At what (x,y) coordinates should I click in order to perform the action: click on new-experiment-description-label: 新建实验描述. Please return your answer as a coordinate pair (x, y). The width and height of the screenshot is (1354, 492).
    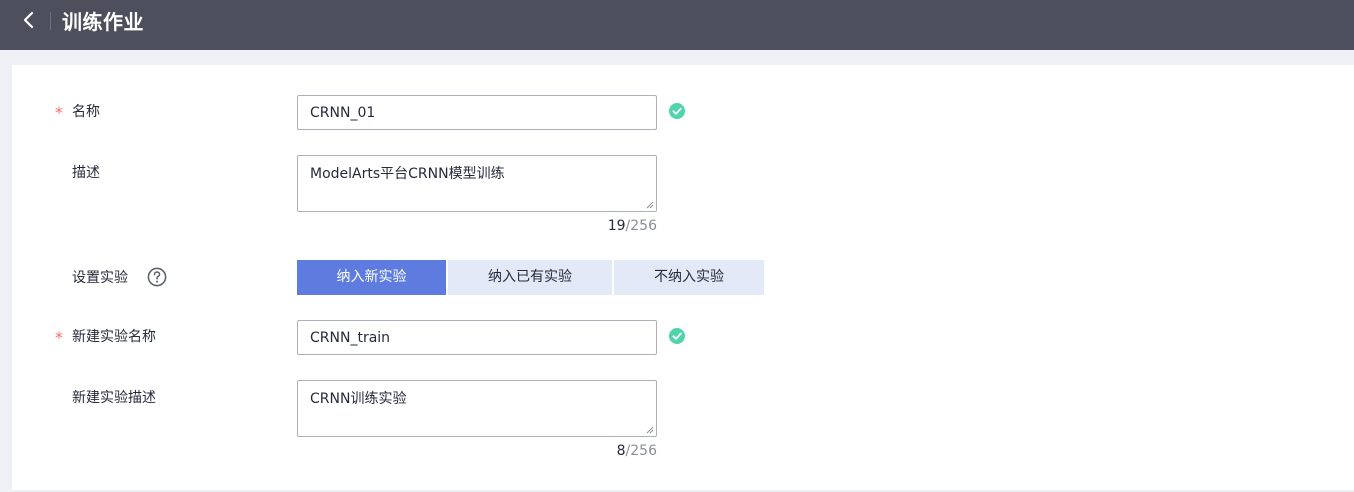
    Looking at the image, I should click on (114, 398).